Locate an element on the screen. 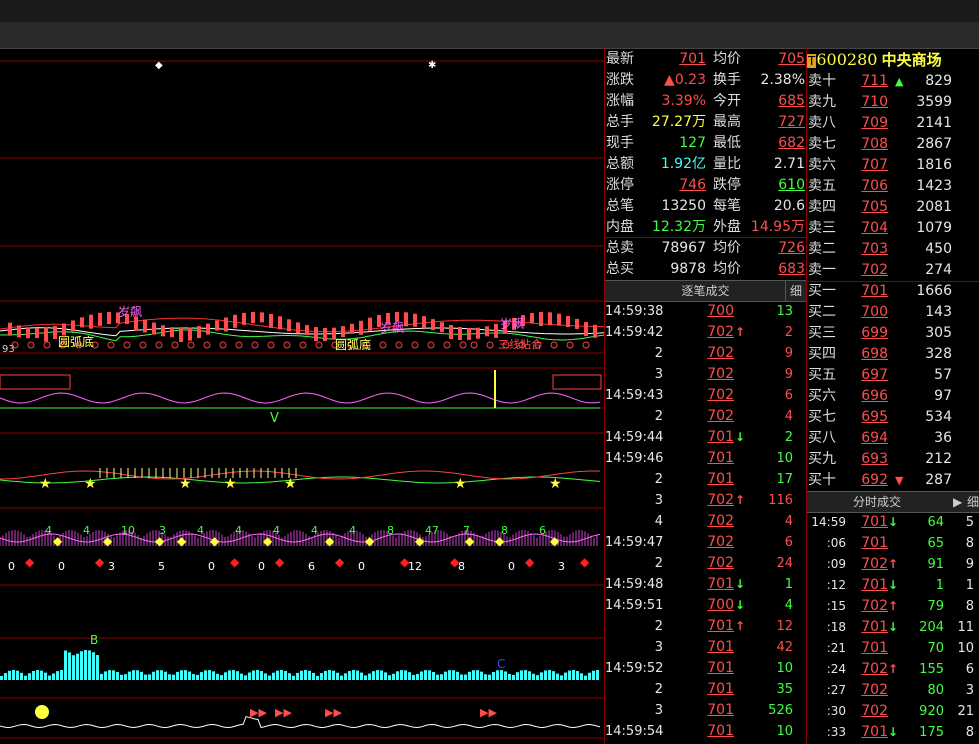  flag-icon: ▶▶ is located at coordinates (258, 712).